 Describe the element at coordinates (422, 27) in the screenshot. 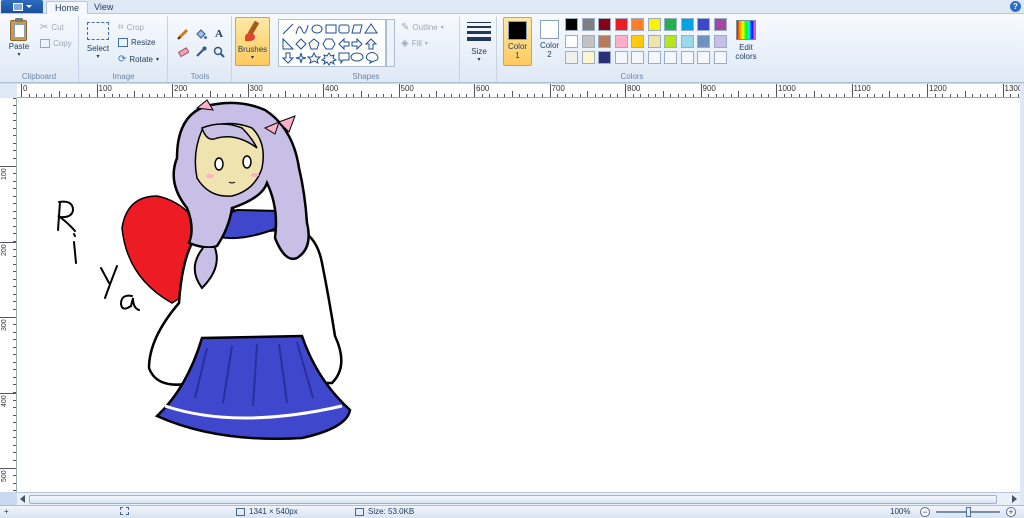

I see `outline-button: ✎ Outline ▾` at that location.